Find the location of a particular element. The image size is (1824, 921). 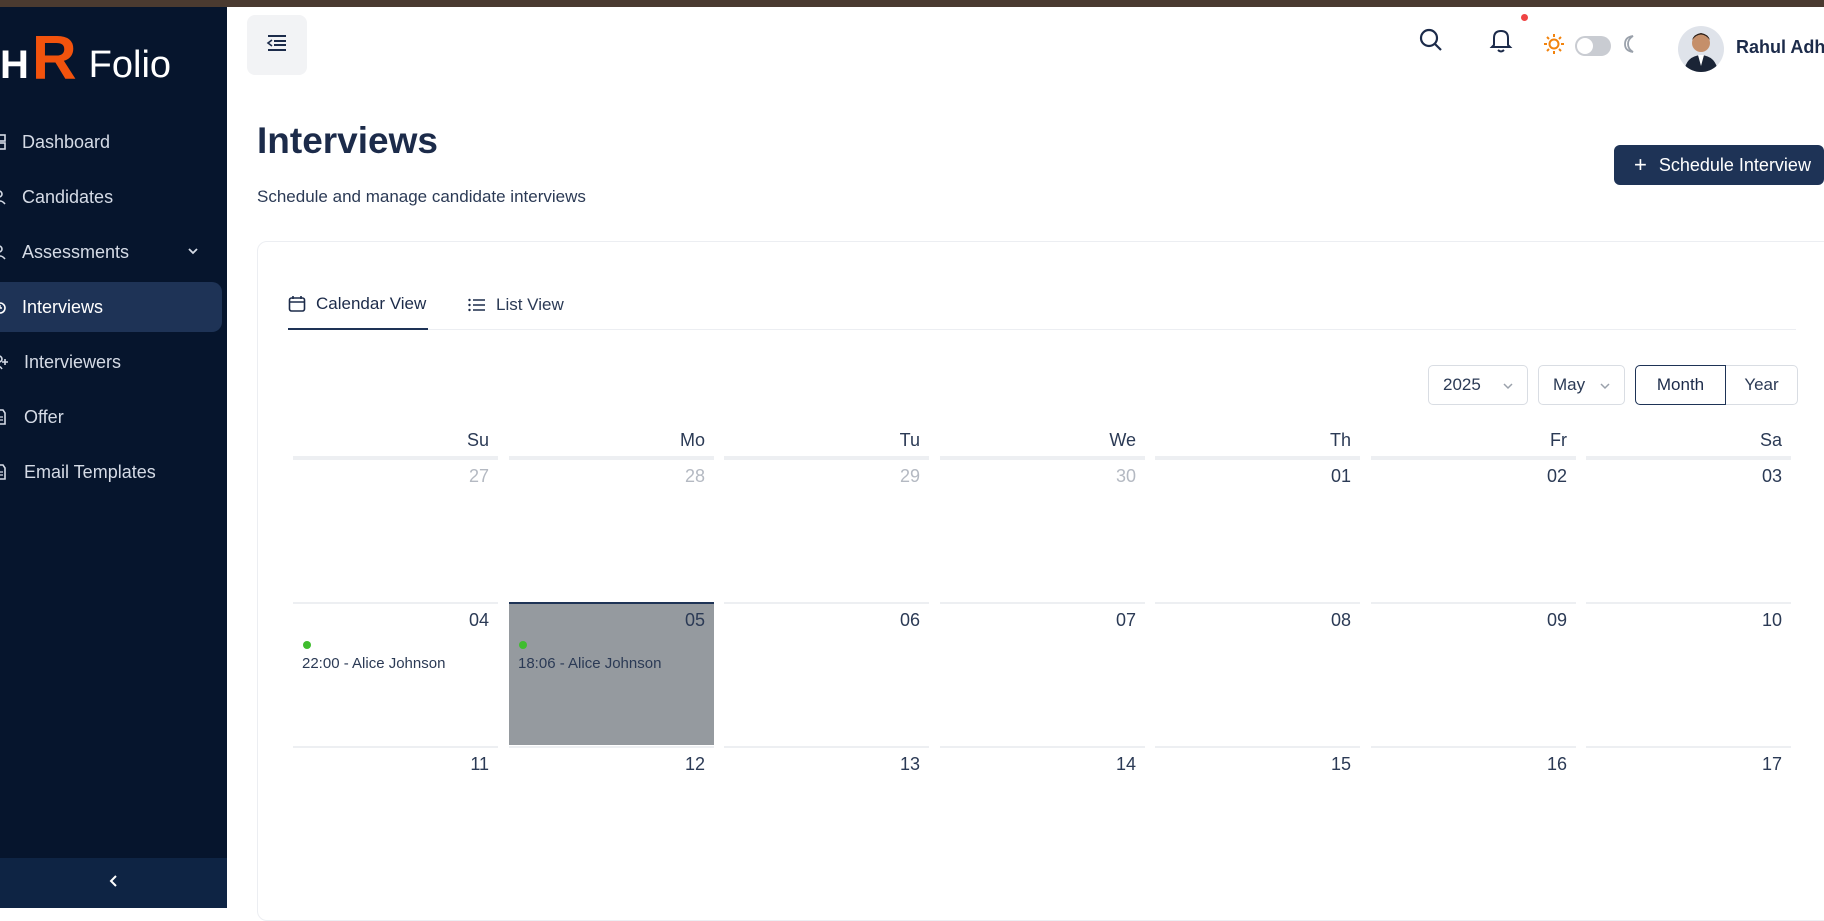

search-icon is located at coordinates (1431, 42).